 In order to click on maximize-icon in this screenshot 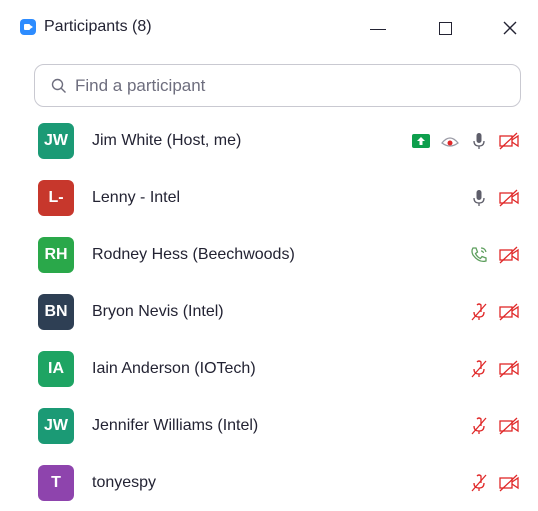, I will do `click(445, 28)`.